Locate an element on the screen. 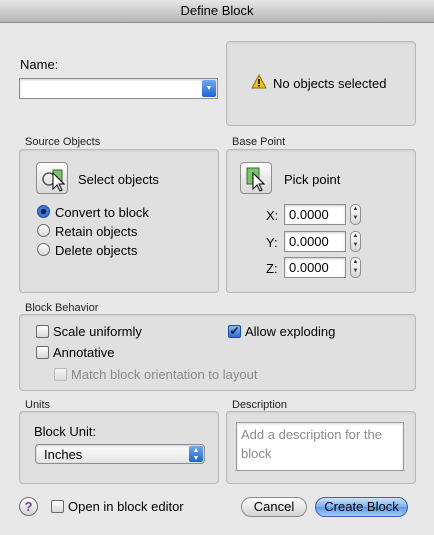  scale-uniformly-checkbox is located at coordinates (42, 331).